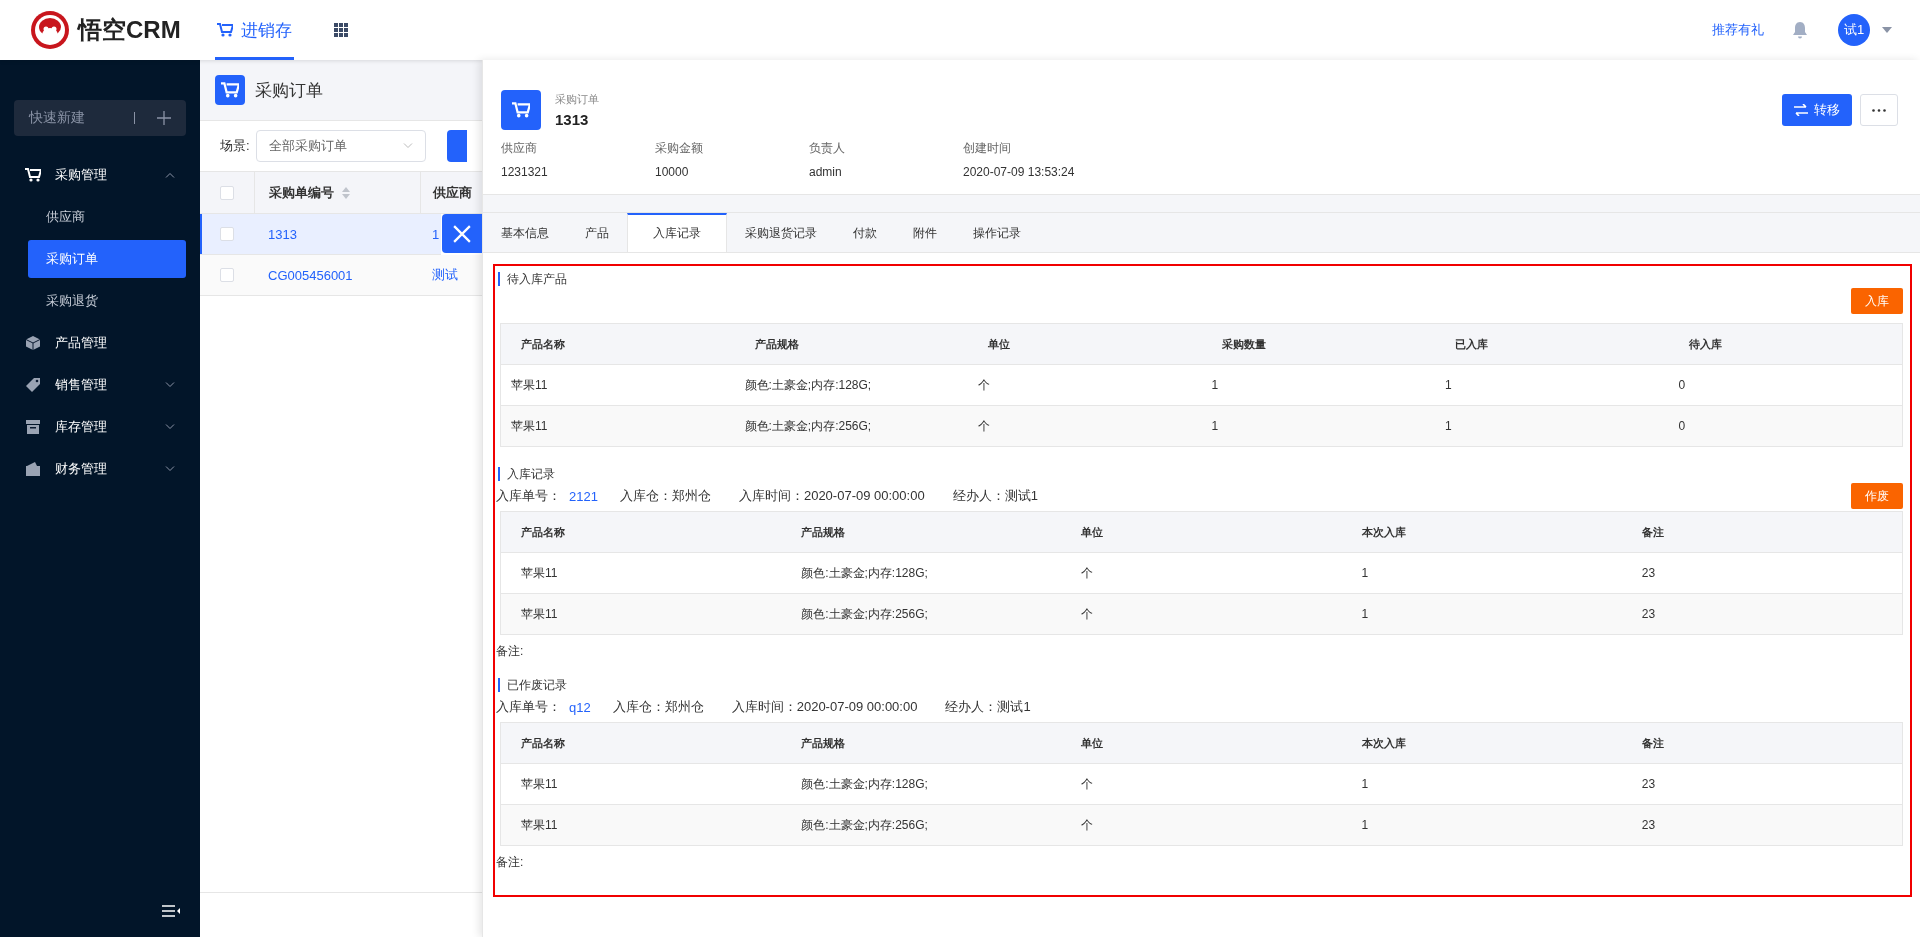  I want to click on cube-icon, so click(33, 343).